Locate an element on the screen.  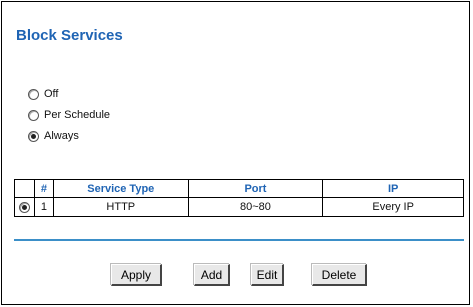
radio-per-schedule-button is located at coordinates (33, 115).